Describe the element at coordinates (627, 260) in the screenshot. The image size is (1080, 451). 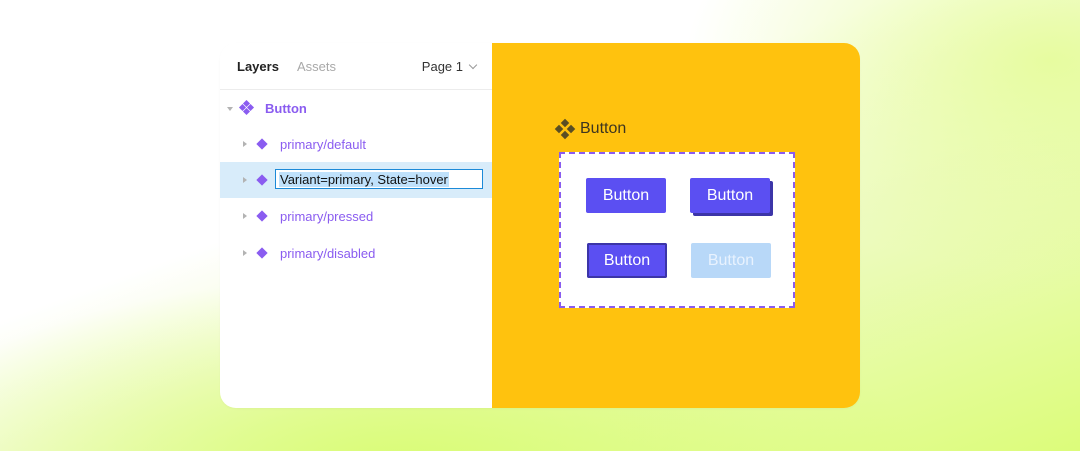
I see `button-variant-pressed: Button` at that location.